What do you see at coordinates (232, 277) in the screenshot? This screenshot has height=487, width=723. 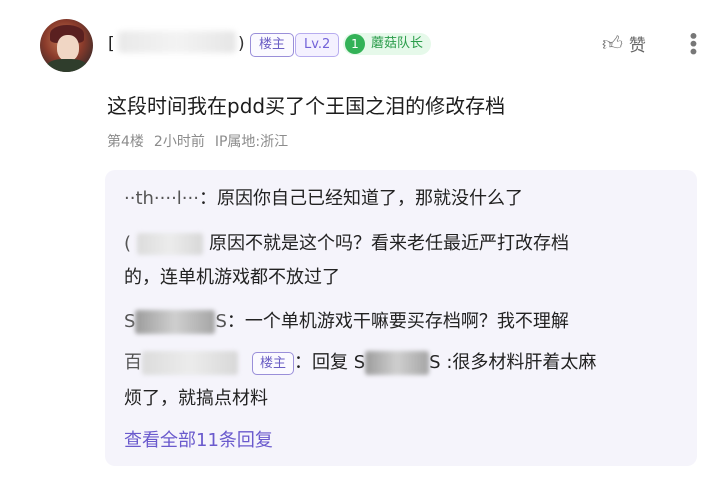 I see `reply-text-continued: 的，连单机游戏都不放过了` at bounding box center [232, 277].